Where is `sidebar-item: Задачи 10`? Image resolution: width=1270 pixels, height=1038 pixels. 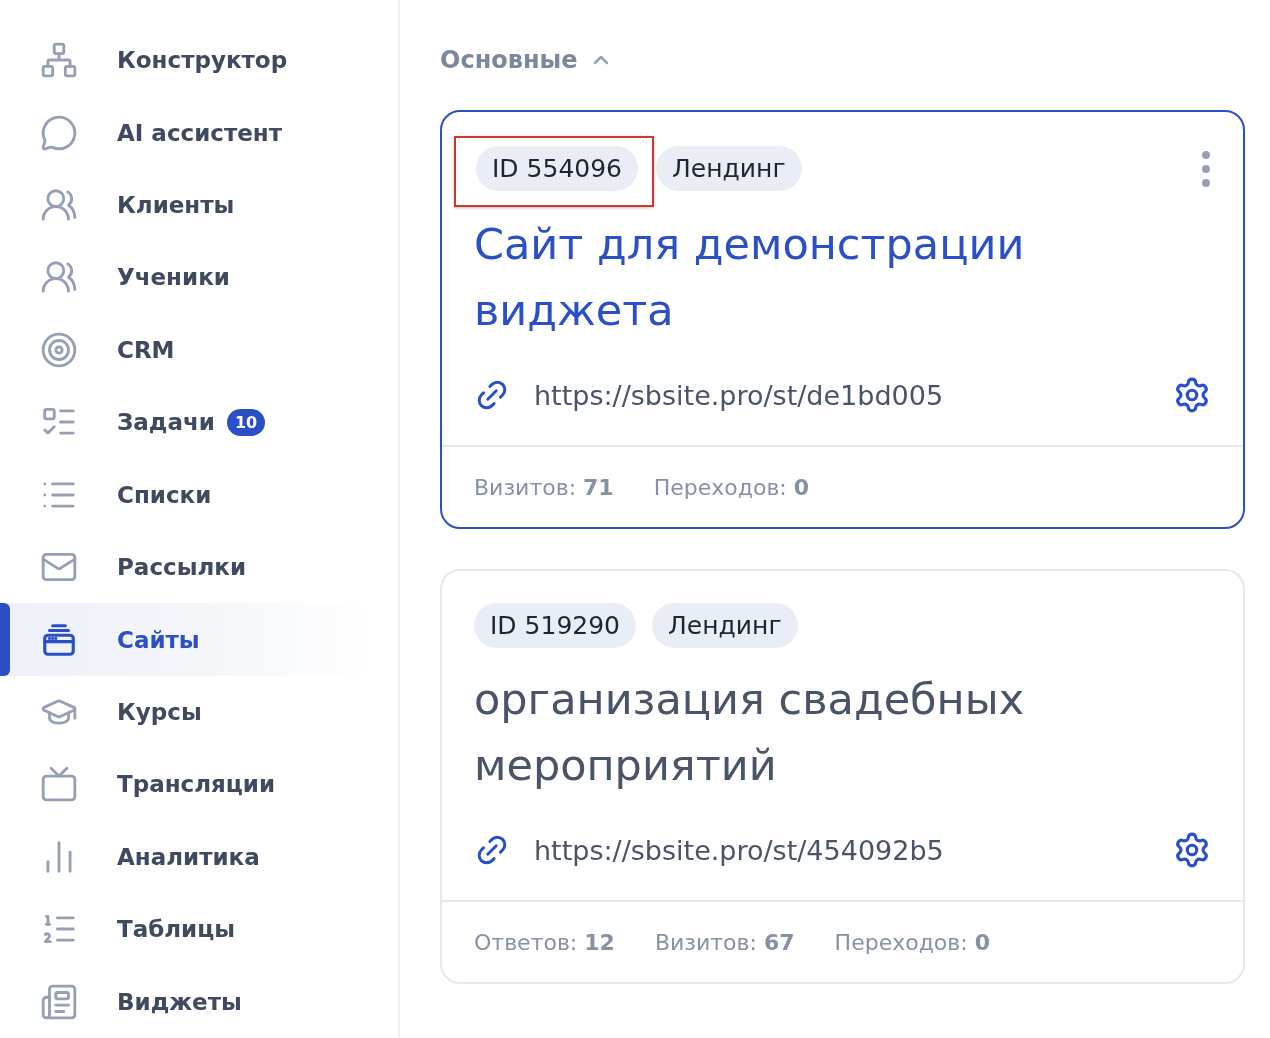 sidebar-item: Задачи 10 is located at coordinates (188, 422).